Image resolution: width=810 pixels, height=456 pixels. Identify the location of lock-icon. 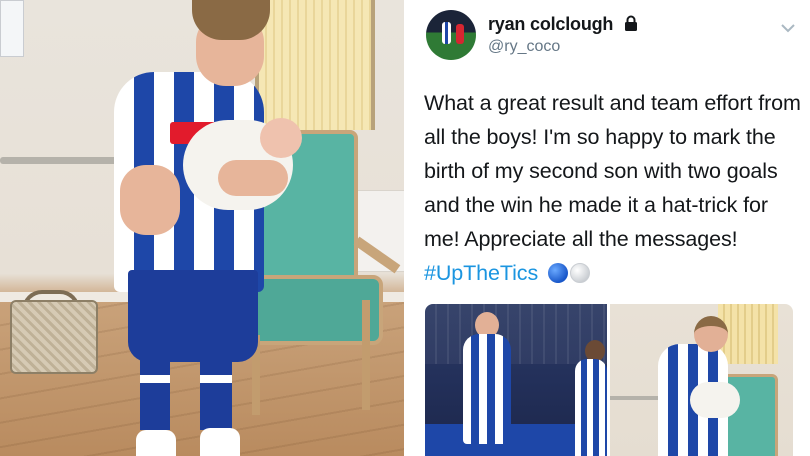
(631, 25).